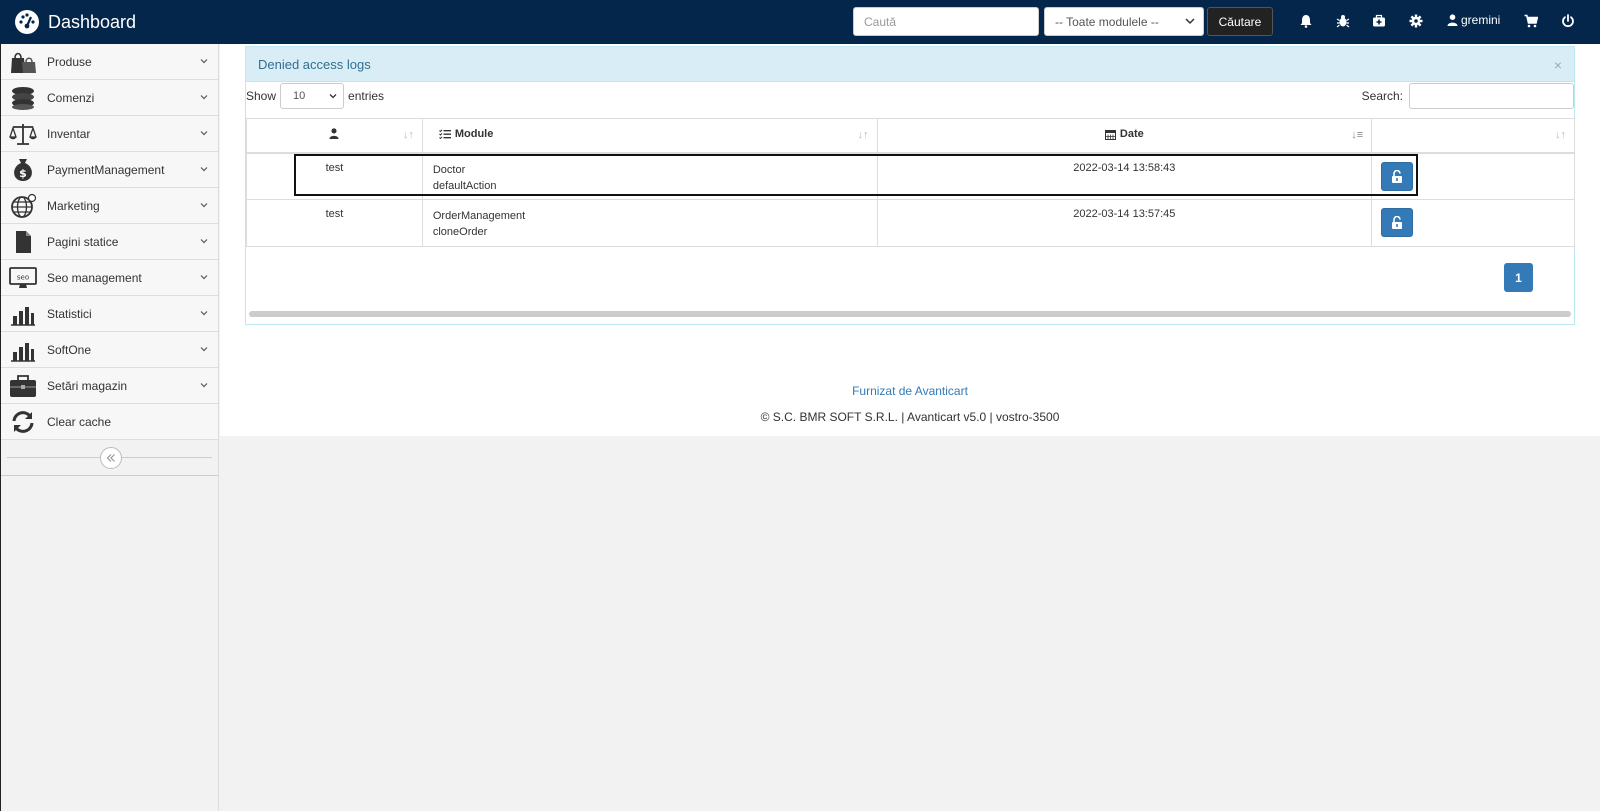 Image resolution: width=1600 pixels, height=811 pixels. Describe the element at coordinates (334, 136) in the screenshot. I see `column-header-user: ↓↑` at that location.